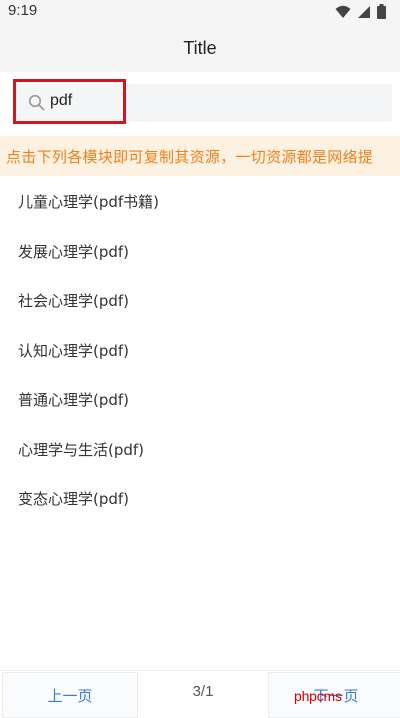 The width and height of the screenshot is (400, 718). I want to click on page-indicator: 3/1, so click(203, 691).